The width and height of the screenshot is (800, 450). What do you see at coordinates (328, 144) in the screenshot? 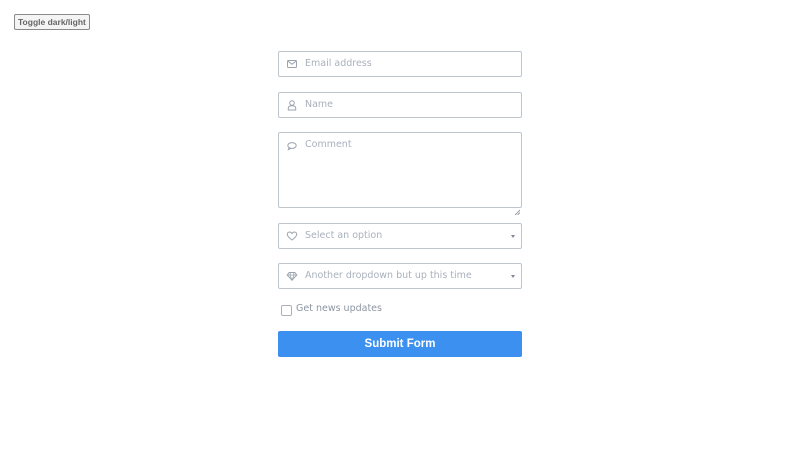
I see `comment-placeholder: Comment` at bounding box center [328, 144].